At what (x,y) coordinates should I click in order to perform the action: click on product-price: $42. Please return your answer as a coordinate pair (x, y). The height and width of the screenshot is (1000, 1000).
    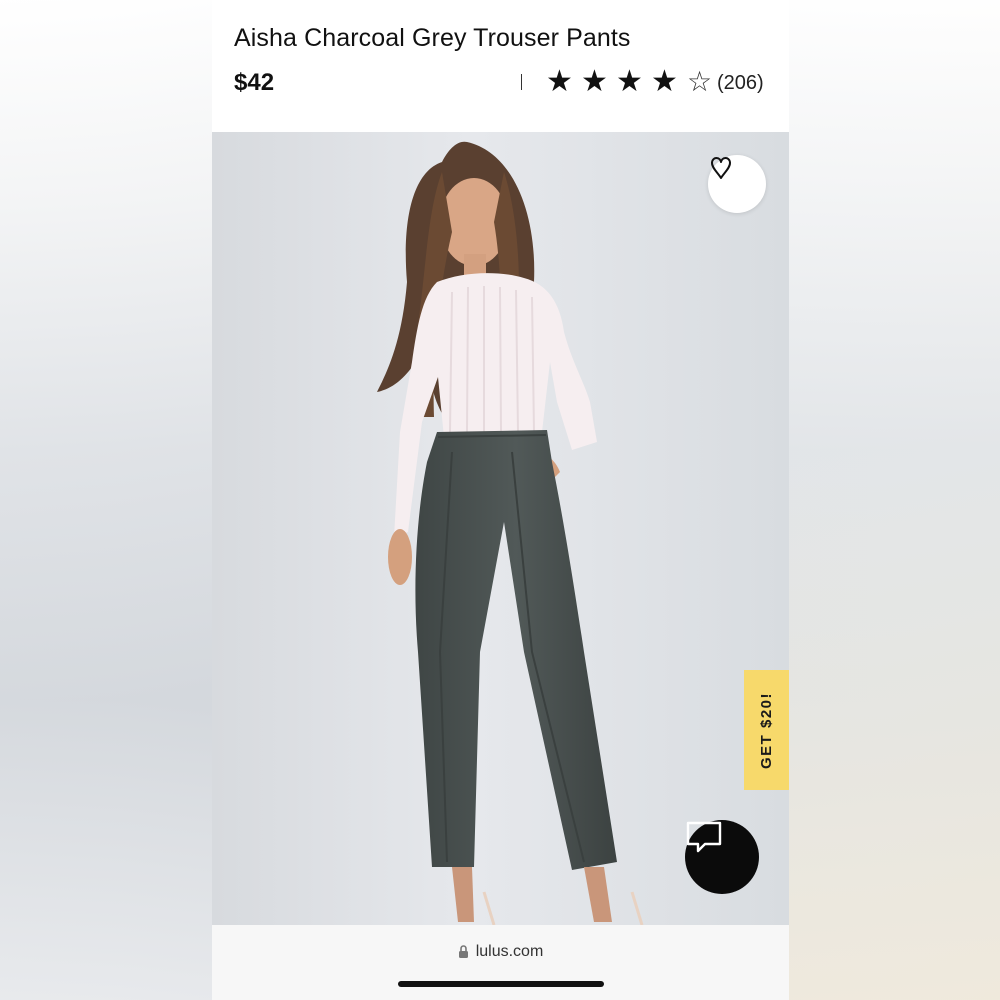
    Looking at the image, I should click on (254, 82).